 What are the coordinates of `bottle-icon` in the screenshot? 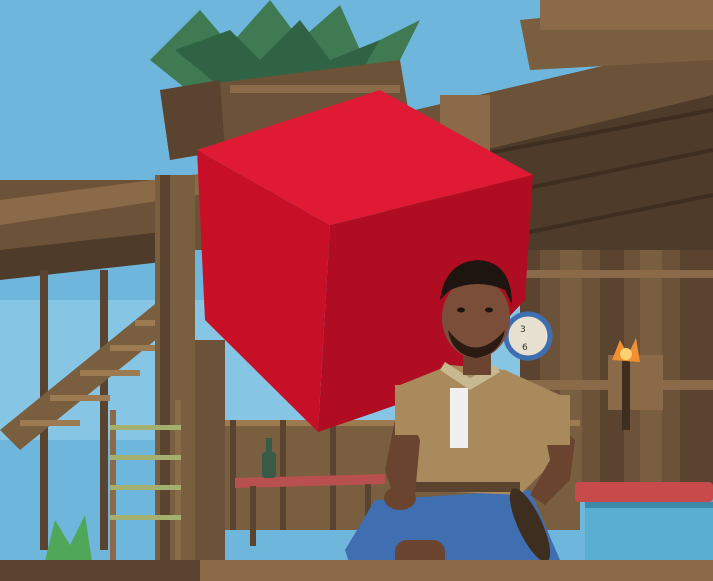 It's located at (269, 465).